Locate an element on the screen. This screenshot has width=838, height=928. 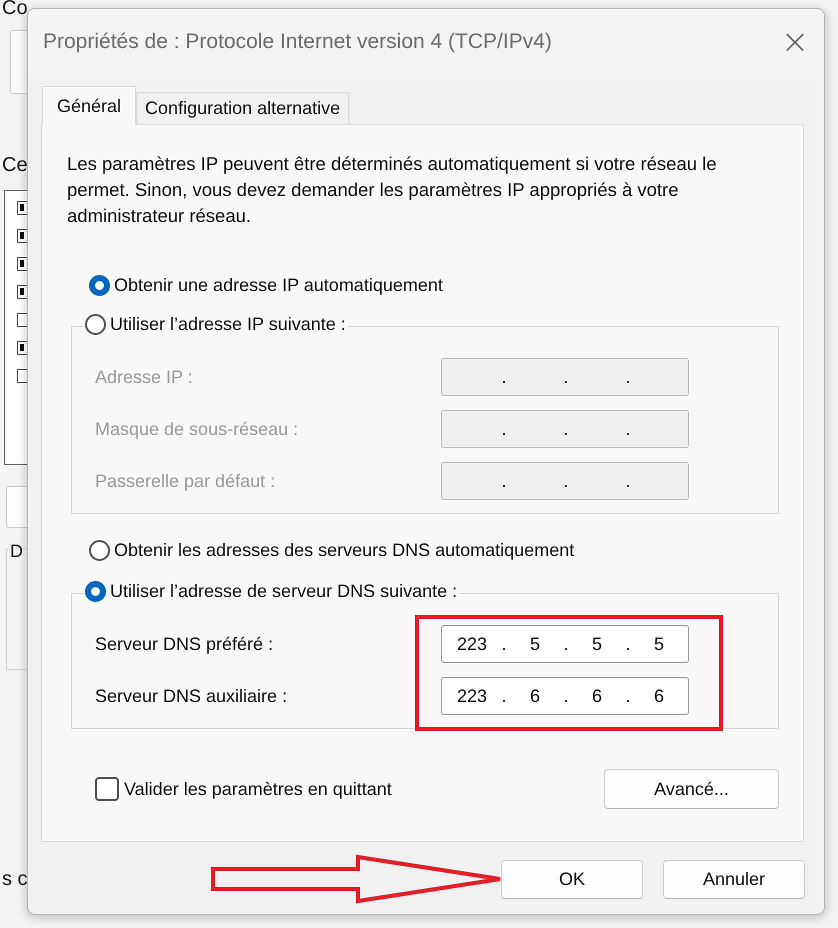
ip-address-field: 223 . 6 . 6 . 6 is located at coordinates (565, 696).